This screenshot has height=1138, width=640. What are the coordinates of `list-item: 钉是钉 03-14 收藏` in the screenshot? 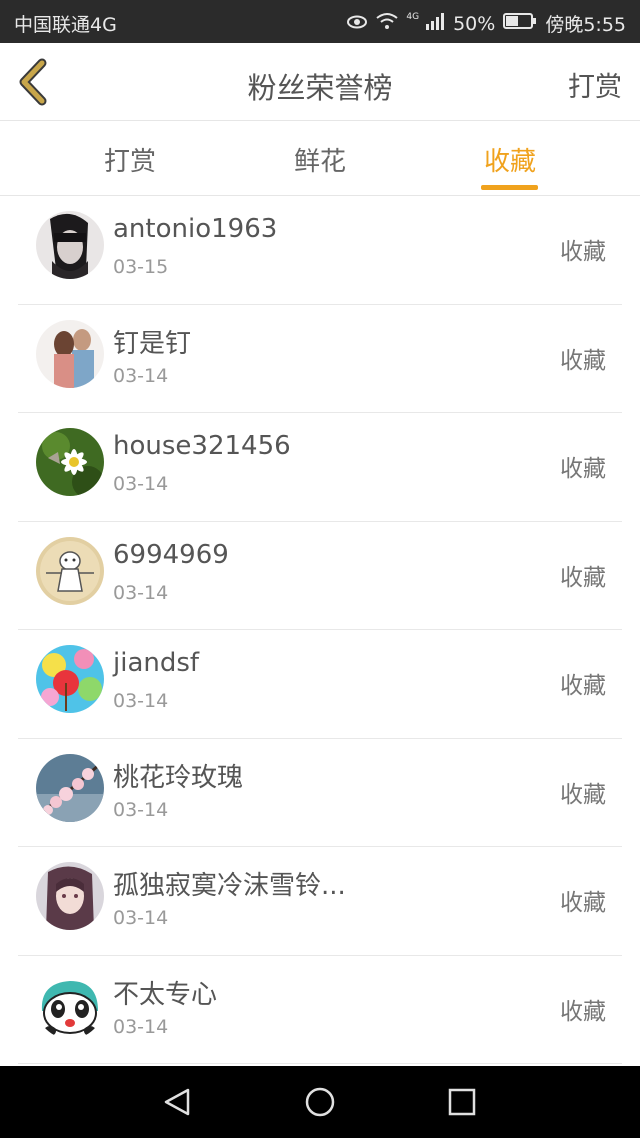 It's located at (320, 359).